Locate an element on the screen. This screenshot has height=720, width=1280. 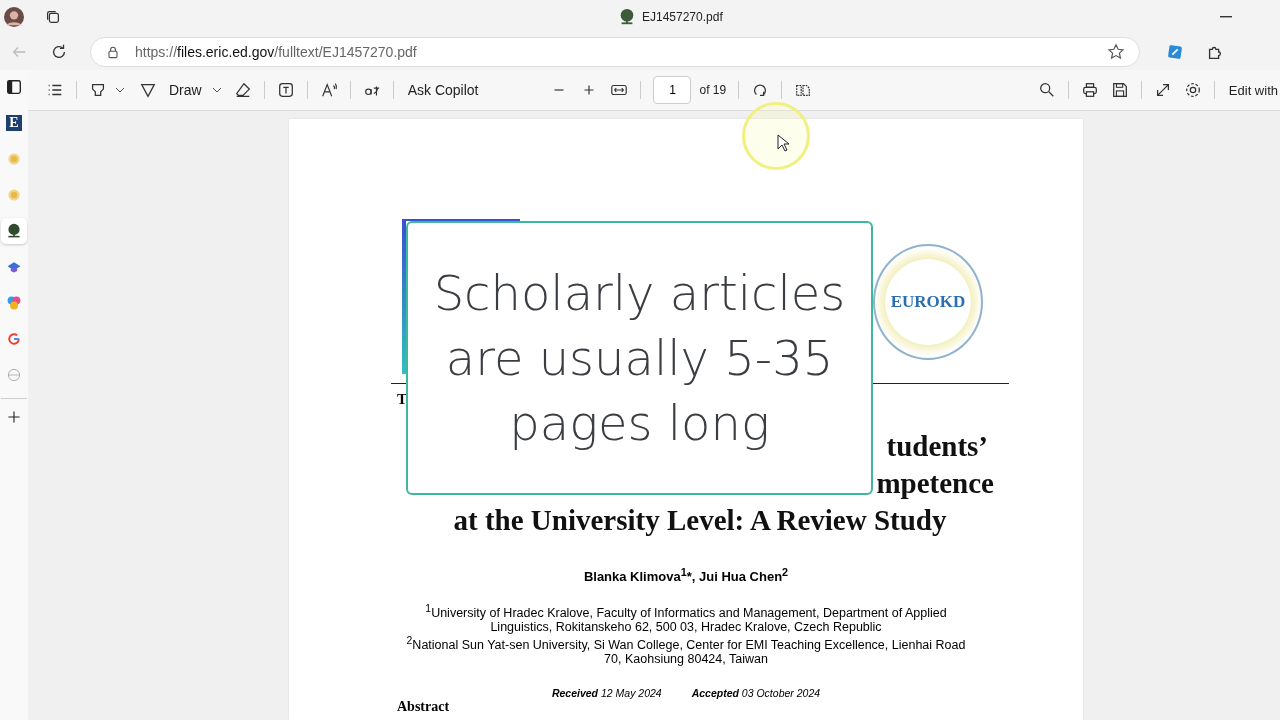
tabs-icon is located at coordinates (53, 17).